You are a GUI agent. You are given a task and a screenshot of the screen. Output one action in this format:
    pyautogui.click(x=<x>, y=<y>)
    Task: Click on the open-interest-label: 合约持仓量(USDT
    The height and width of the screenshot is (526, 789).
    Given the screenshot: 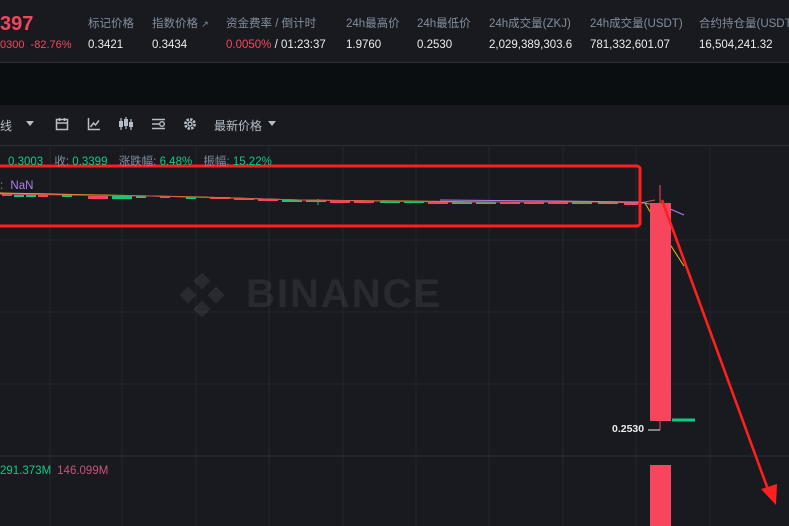 What is the action you would take?
    pyautogui.click(x=744, y=24)
    